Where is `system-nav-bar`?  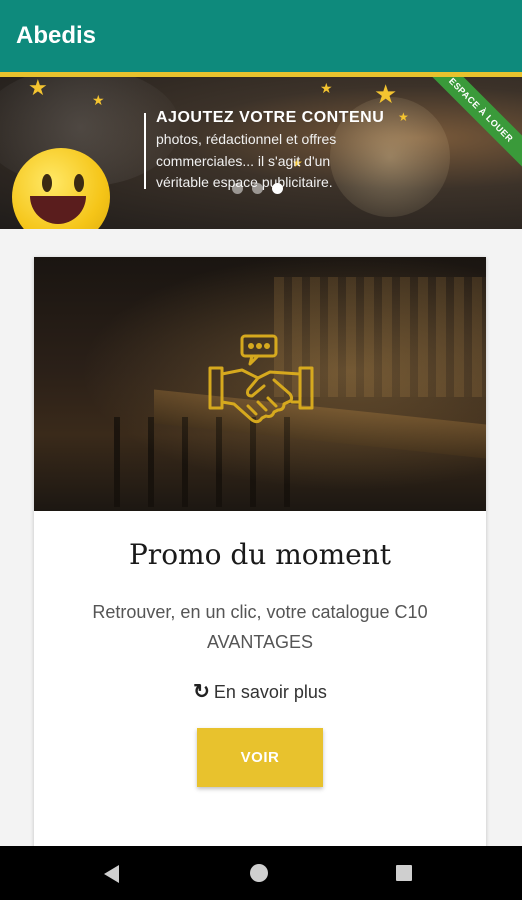
system-nav-bar is located at coordinates (261, 873).